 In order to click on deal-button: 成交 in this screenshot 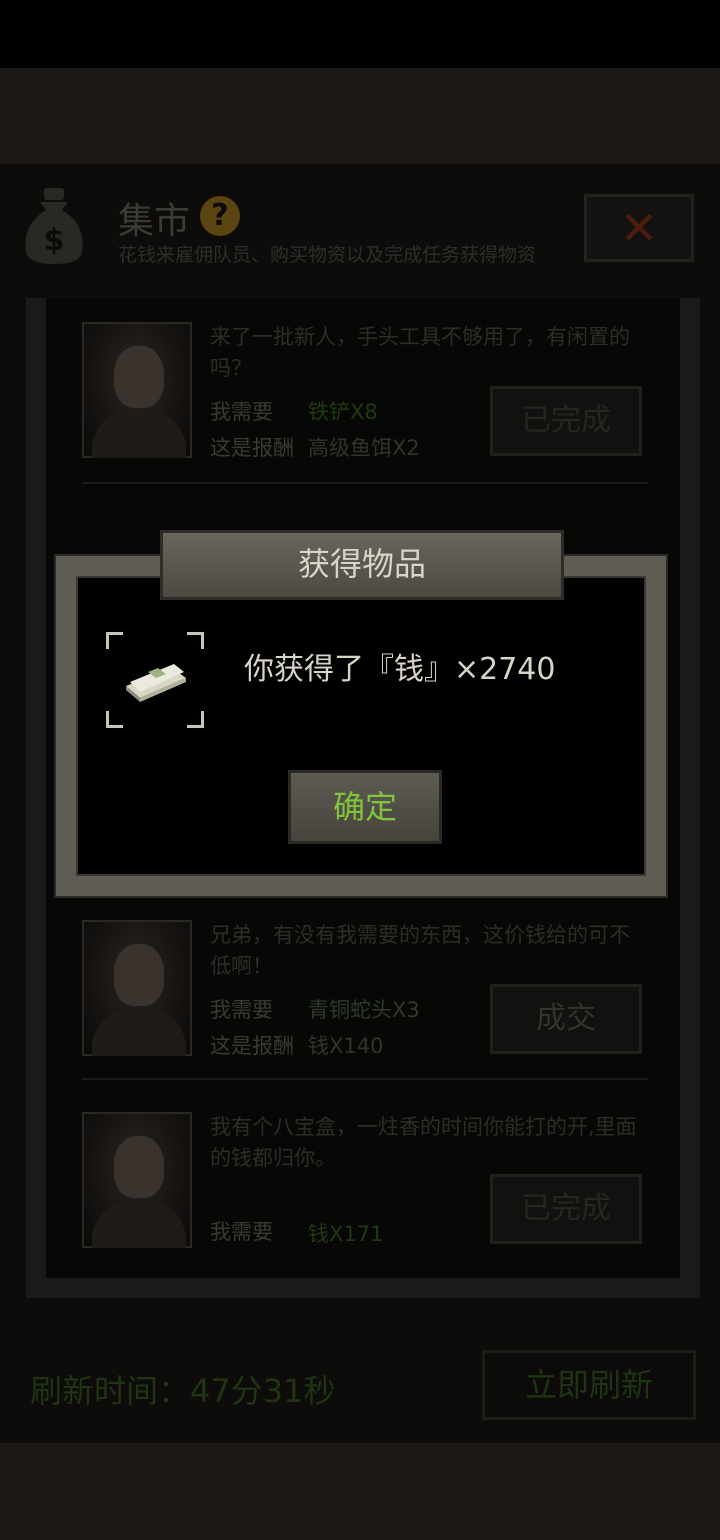, I will do `click(566, 1019)`.